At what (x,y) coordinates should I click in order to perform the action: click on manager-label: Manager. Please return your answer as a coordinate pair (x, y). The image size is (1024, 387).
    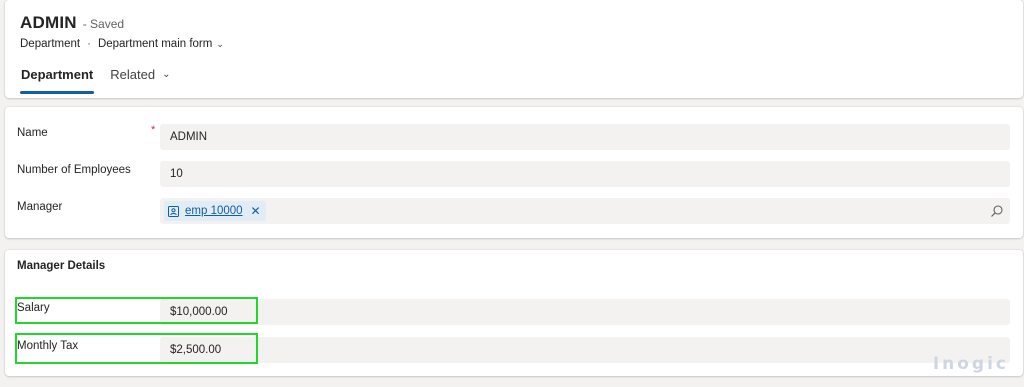
    Looking at the image, I should click on (40, 207).